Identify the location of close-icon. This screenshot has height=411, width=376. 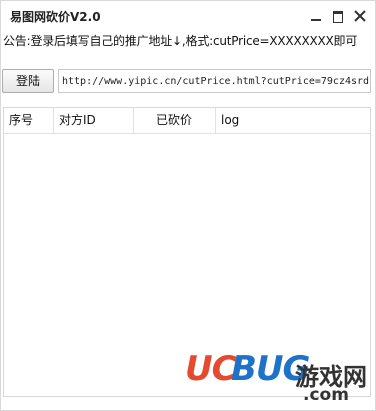
(360, 16).